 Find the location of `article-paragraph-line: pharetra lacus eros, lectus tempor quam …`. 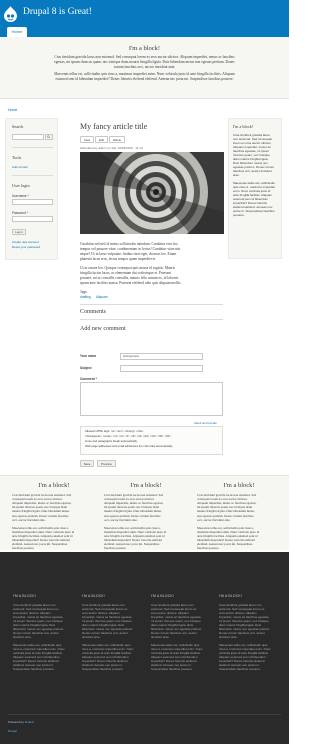

article-paragraph-line: pharetra lacus eros, lectus tempor quam … is located at coordinates (118, 259).